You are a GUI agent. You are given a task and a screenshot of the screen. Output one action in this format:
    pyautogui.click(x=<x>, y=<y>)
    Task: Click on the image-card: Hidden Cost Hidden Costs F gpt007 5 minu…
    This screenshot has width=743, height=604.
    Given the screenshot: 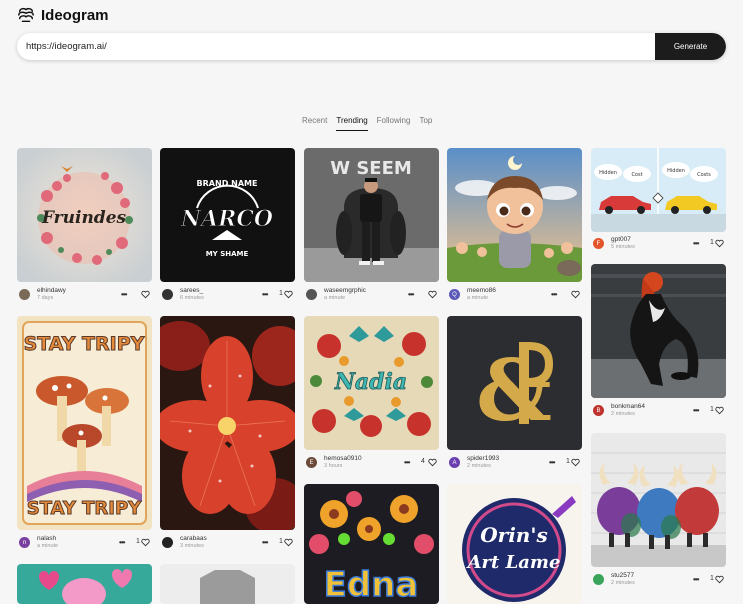 What is the action you would take?
    pyautogui.click(x=658, y=202)
    